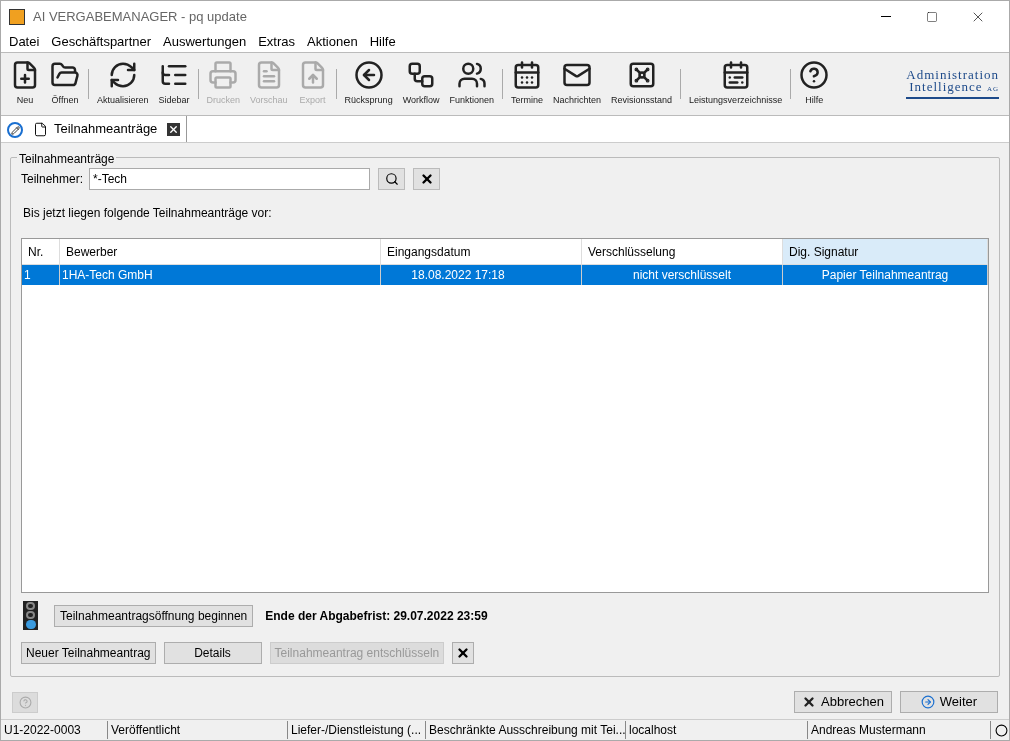  What do you see at coordinates (140, 16) in the screenshot?
I see `window-title: AI VERGABEMANAGER - pq update` at bounding box center [140, 16].